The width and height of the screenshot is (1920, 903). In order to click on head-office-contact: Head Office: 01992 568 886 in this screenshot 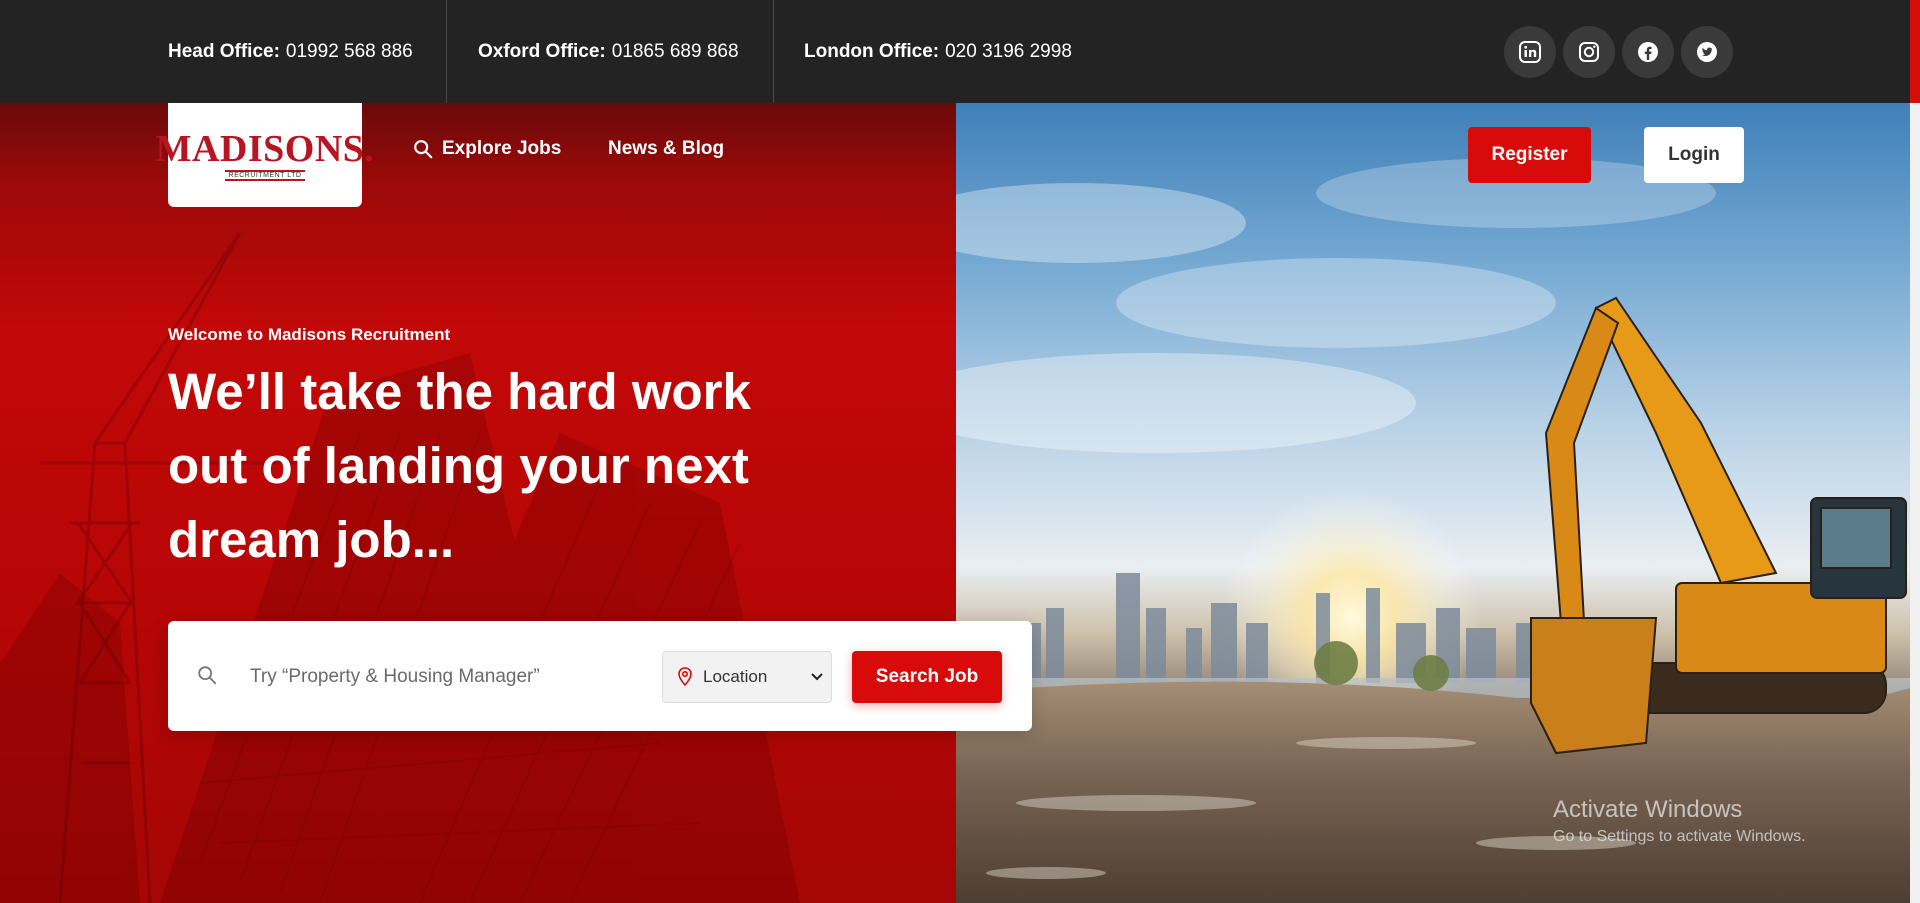, I will do `click(290, 51)`.